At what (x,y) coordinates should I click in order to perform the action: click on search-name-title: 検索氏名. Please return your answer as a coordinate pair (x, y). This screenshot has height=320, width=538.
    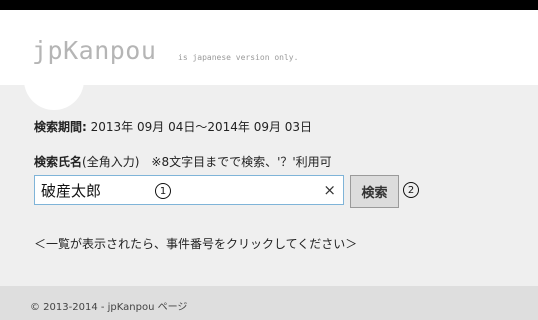
    Looking at the image, I should click on (58, 162).